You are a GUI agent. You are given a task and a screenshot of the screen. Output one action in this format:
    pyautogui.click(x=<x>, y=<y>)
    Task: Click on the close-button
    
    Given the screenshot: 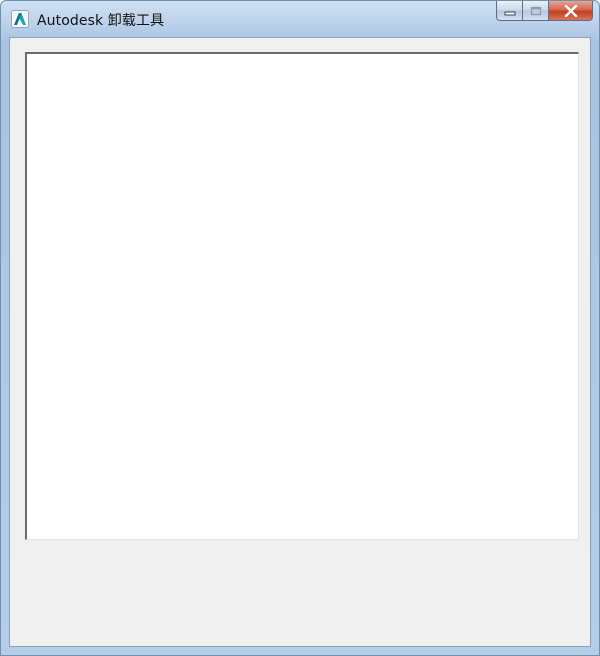 What is the action you would take?
    pyautogui.click(x=571, y=11)
    